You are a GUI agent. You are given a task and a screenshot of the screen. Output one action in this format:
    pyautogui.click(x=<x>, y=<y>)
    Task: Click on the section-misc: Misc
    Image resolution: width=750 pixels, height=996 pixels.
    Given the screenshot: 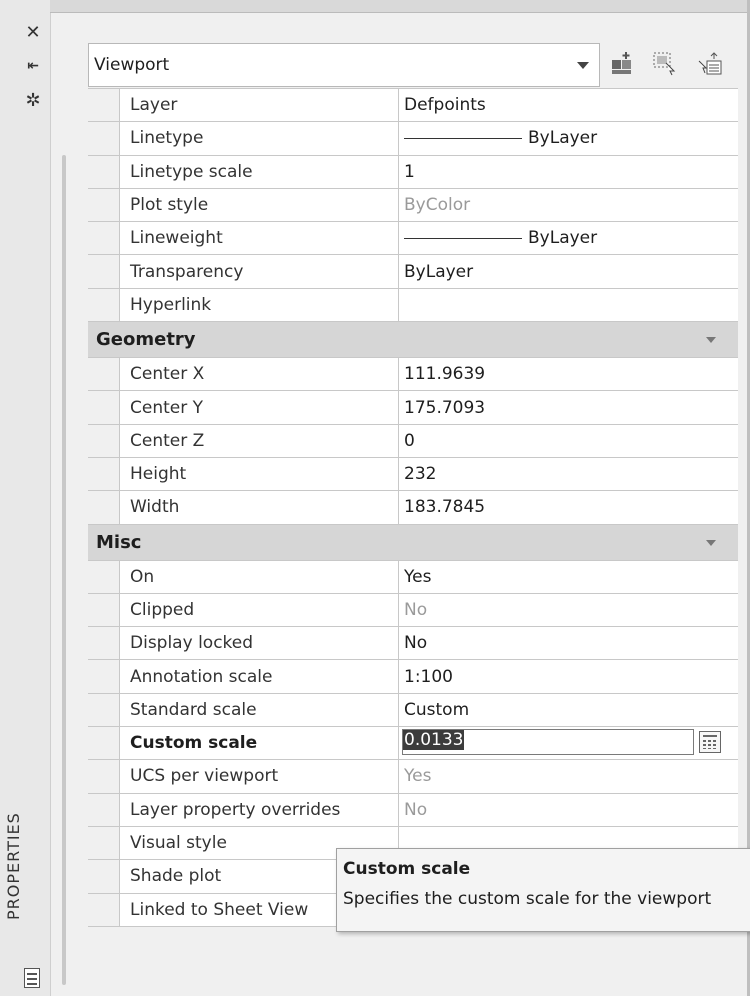 What is the action you would take?
    pyautogui.click(x=413, y=542)
    